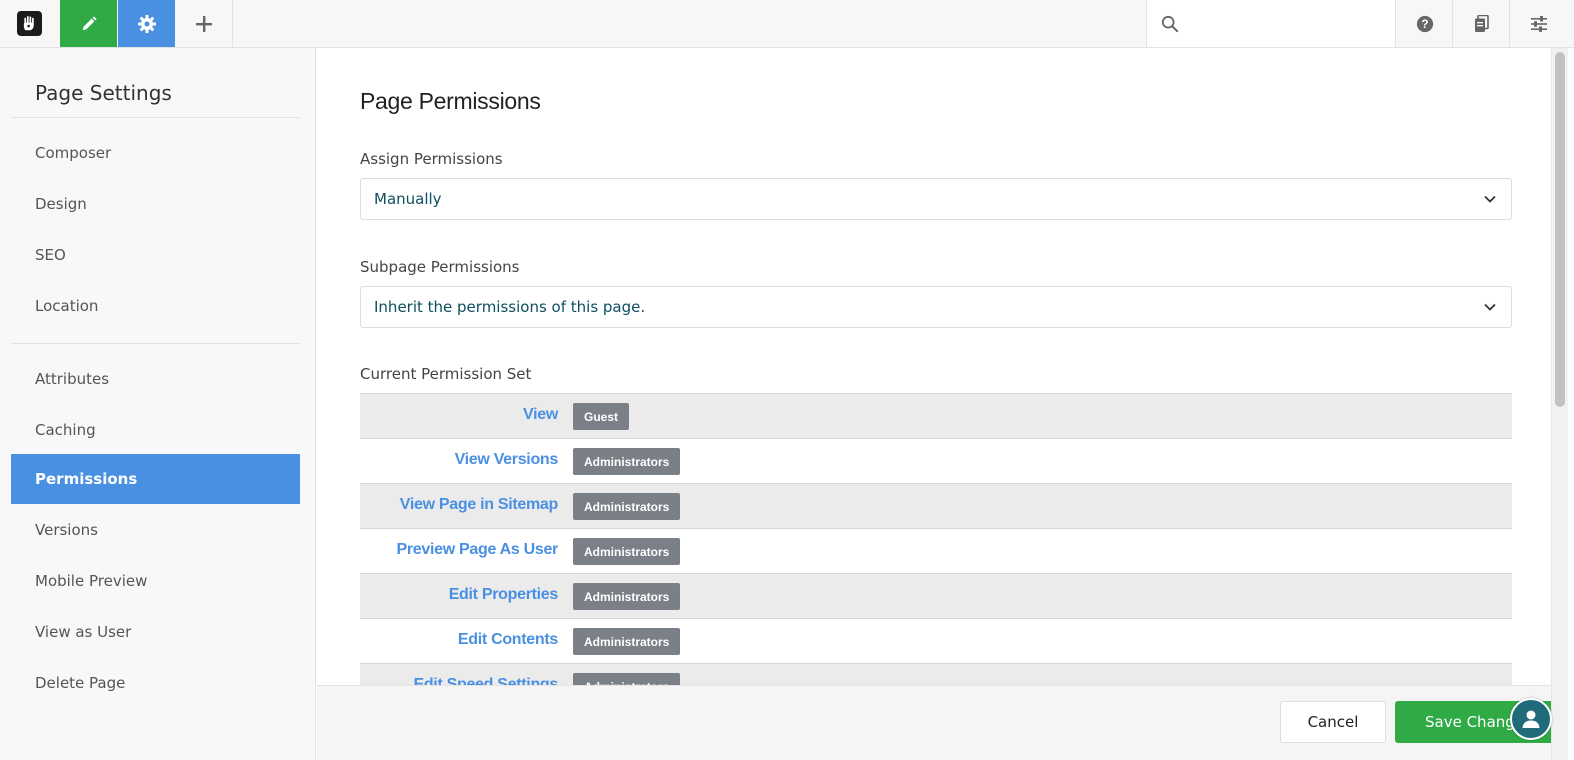 The height and width of the screenshot is (760, 1574). I want to click on sitemap-button, so click(1482, 23).